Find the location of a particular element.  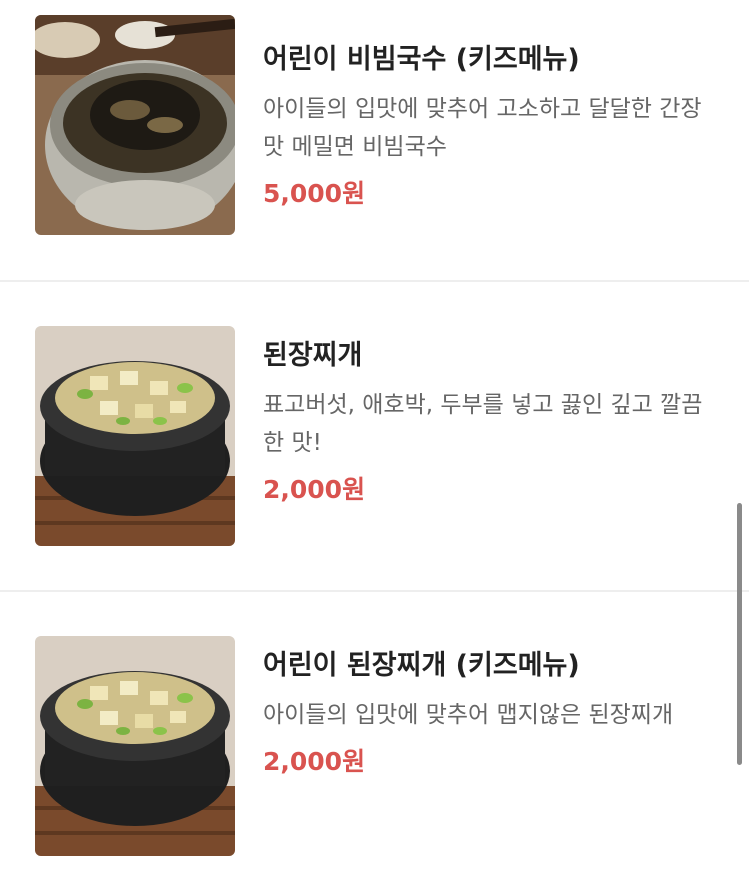

menu-item-title: 어린이 된장찌개 (키즈메뉴) is located at coordinates (421, 665).